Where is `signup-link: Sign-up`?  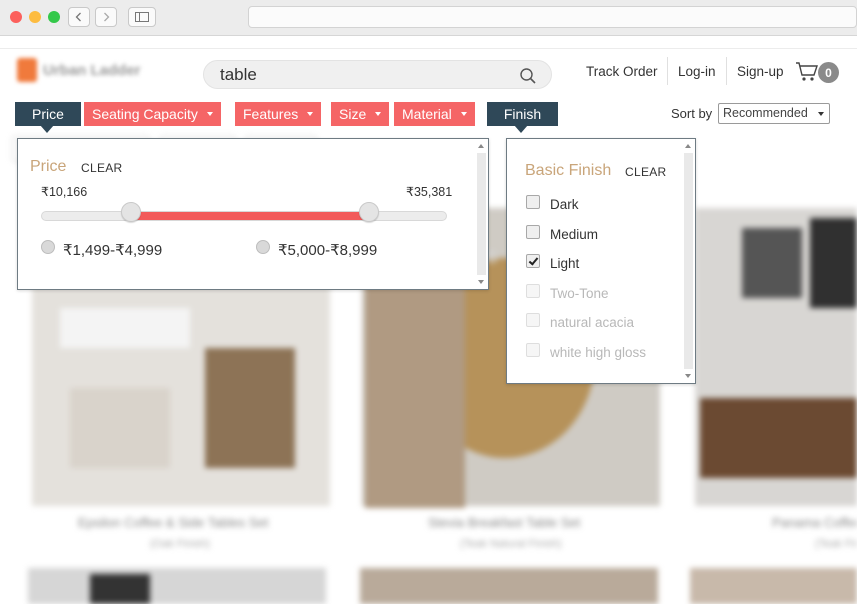
signup-link: Sign-up is located at coordinates (760, 71).